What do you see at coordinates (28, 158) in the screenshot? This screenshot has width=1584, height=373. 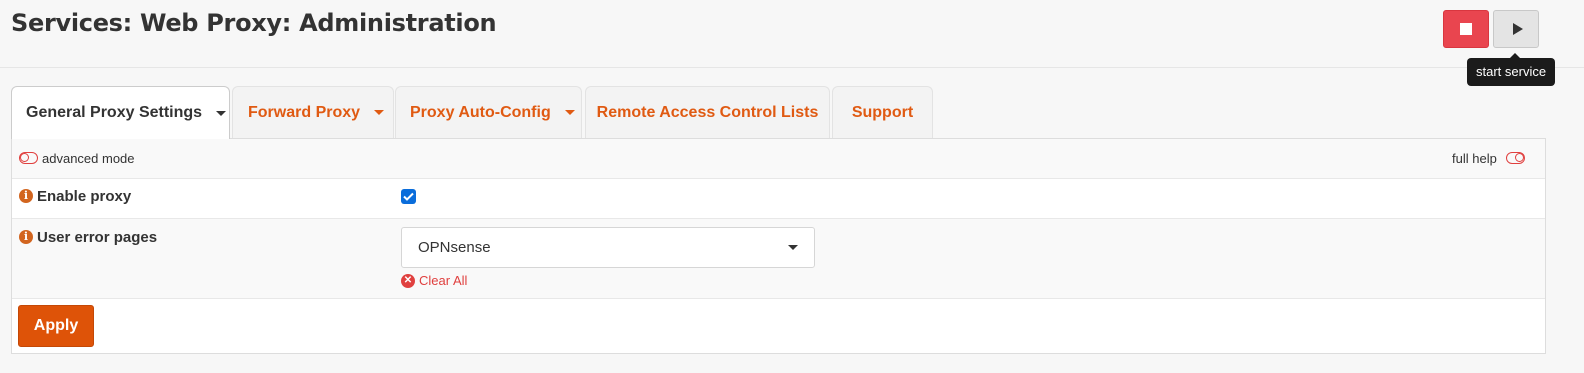 I see `advanced-mode-toggle` at bounding box center [28, 158].